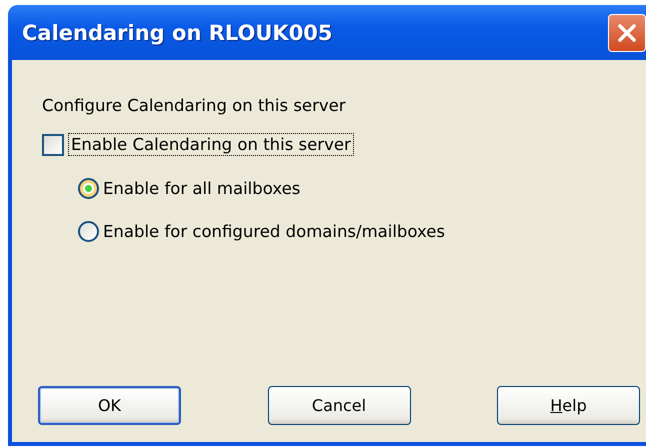 The height and width of the screenshot is (447, 646). What do you see at coordinates (568, 405) in the screenshot?
I see `dialog-button: Help` at bounding box center [568, 405].